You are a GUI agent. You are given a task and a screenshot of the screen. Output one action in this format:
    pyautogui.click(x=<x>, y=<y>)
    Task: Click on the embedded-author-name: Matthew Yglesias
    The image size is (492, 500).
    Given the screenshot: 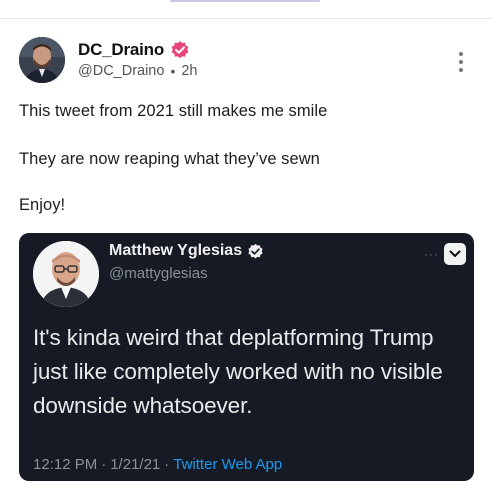 What is the action you would take?
    pyautogui.click(x=176, y=250)
    